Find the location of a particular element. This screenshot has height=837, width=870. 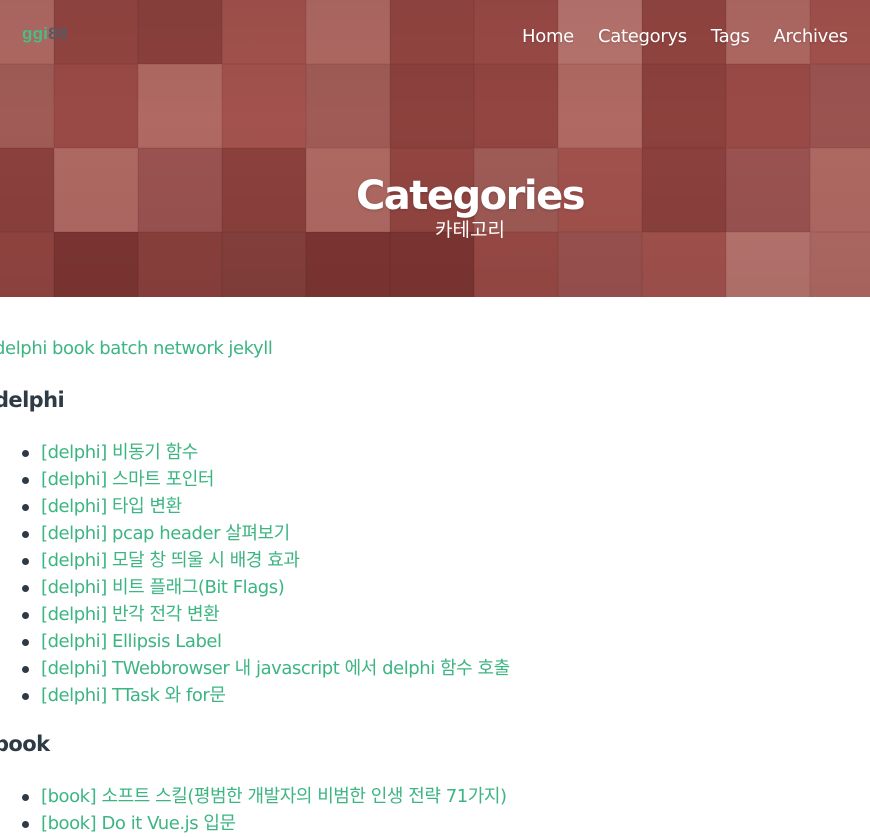

post-link: [delphi] TTask 와 for문 is located at coordinates (133, 695).